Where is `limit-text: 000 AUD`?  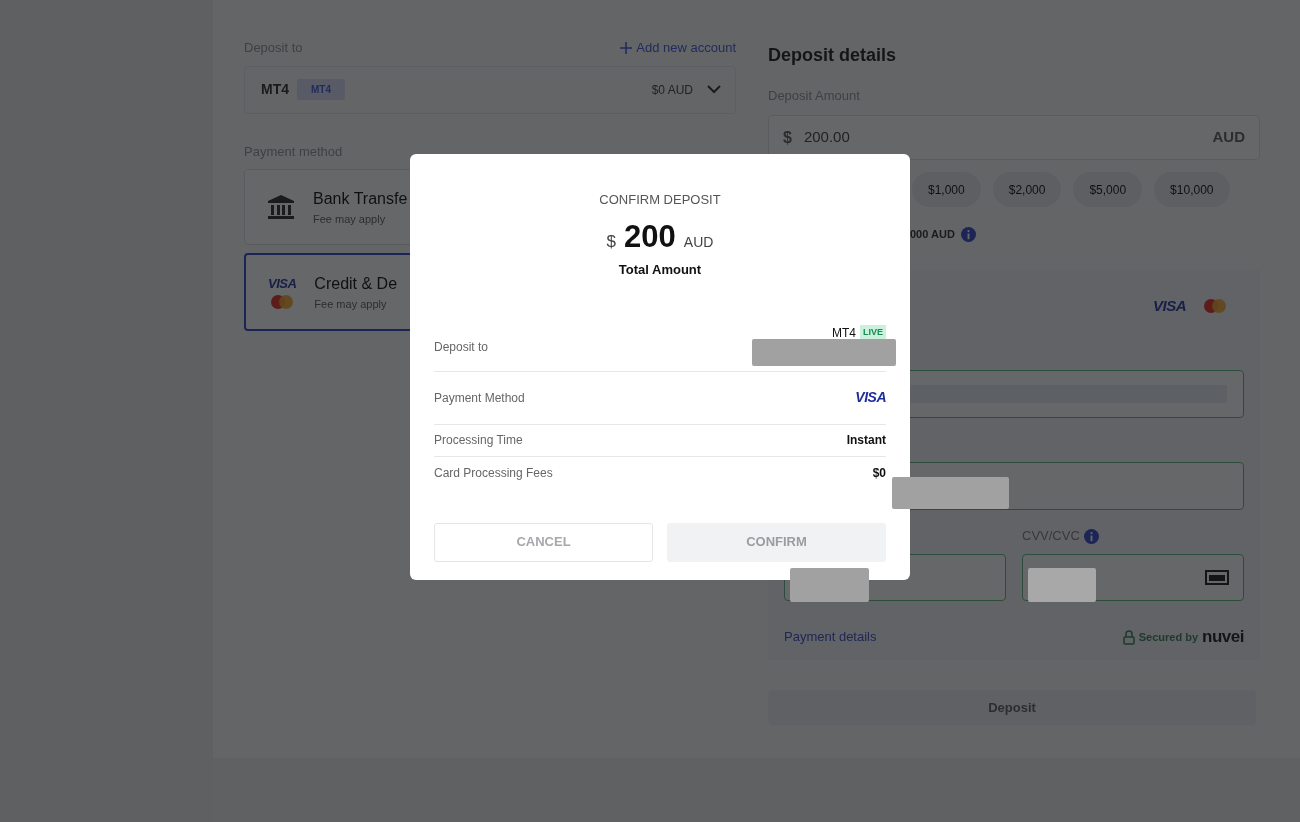
limit-text: 000 AUD is located at coordinates (932, 234).